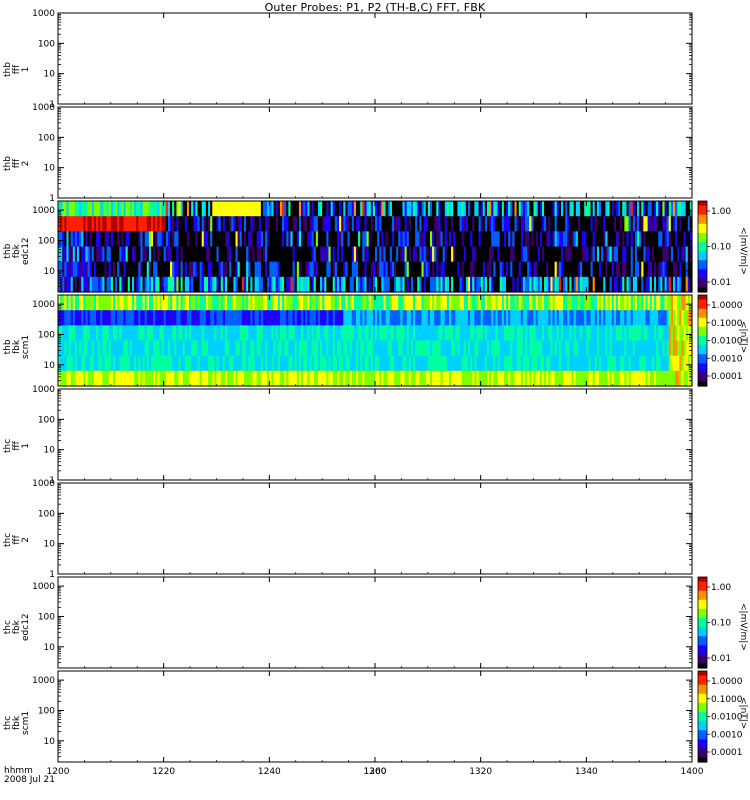  What do you see at coordinates (17, 539) in the screenshot?
I see `panel-y-label: thc fff 2` at bounding box center [17, 539].